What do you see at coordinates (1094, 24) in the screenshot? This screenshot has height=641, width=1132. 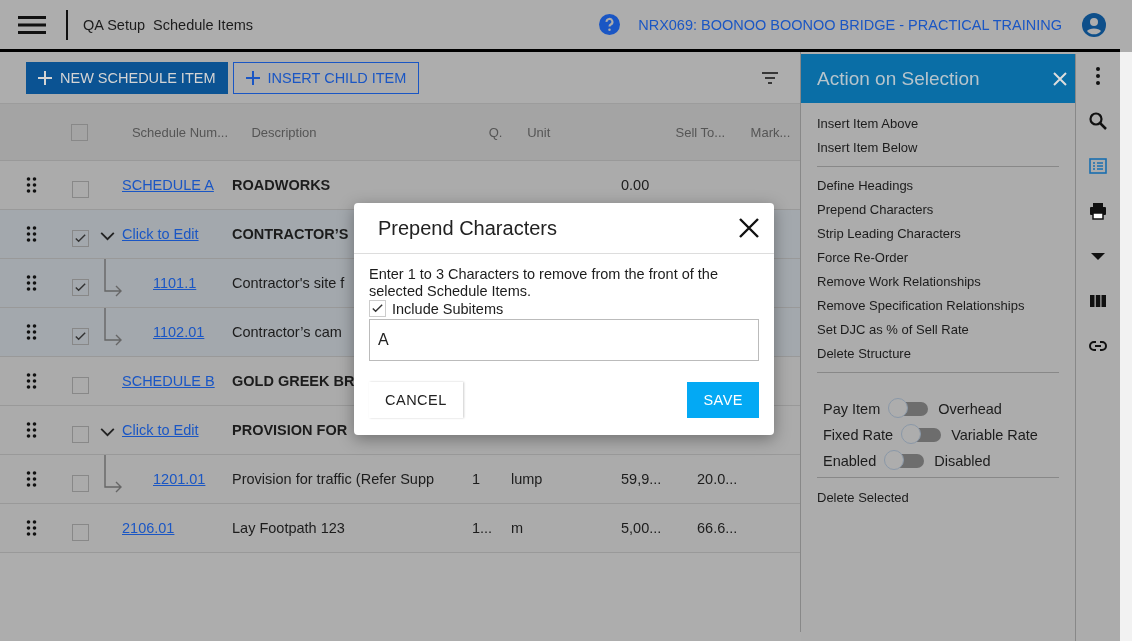 I see `user-avatar-icon` at bounding box center [1094, 24].